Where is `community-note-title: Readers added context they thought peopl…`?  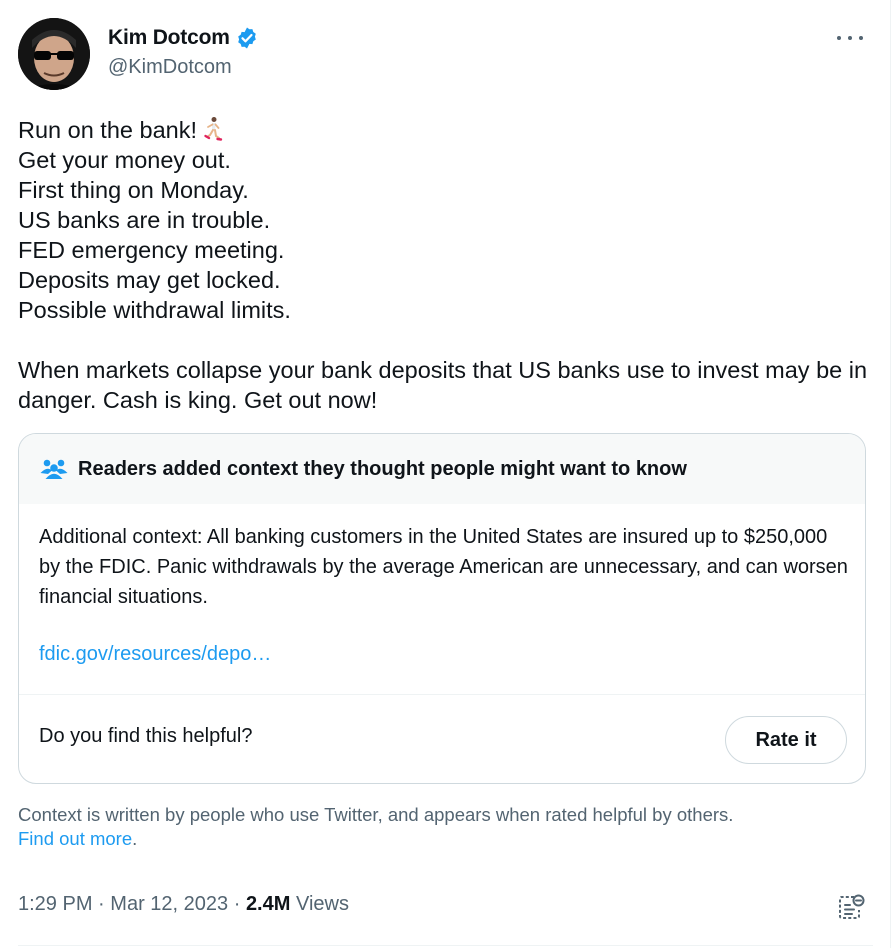 community-note-title: Readers added context they thought peopl… is located at coordinates (382, 468).